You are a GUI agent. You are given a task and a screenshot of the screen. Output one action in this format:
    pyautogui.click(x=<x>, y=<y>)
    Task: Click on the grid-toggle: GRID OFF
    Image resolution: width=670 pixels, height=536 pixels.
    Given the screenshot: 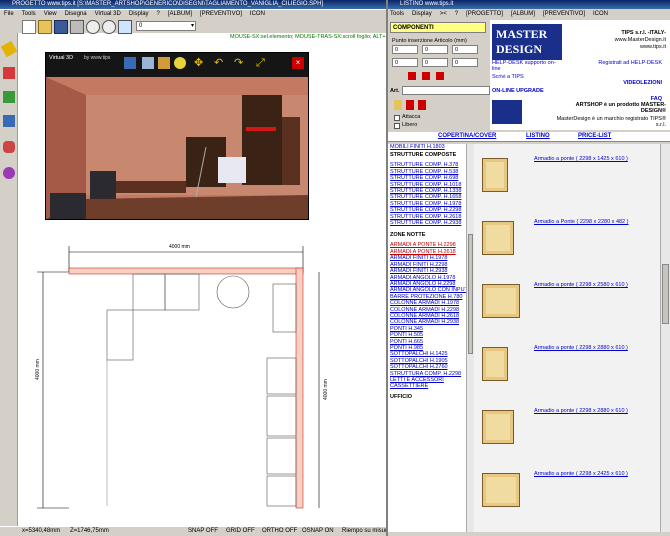 What is the action you would take?
    pyautogui.click(x=240, y=531)
    